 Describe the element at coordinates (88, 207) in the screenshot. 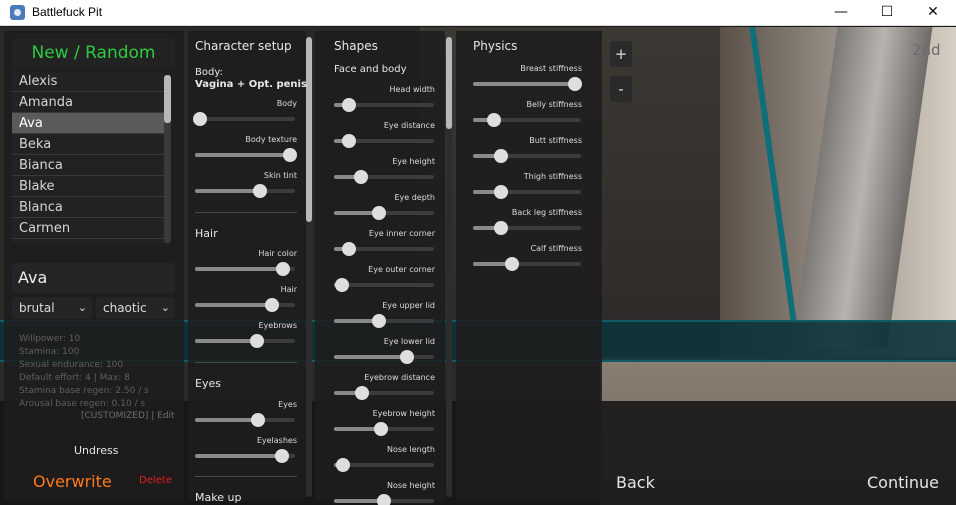

I see `character-list-item: Blanca` at that location.